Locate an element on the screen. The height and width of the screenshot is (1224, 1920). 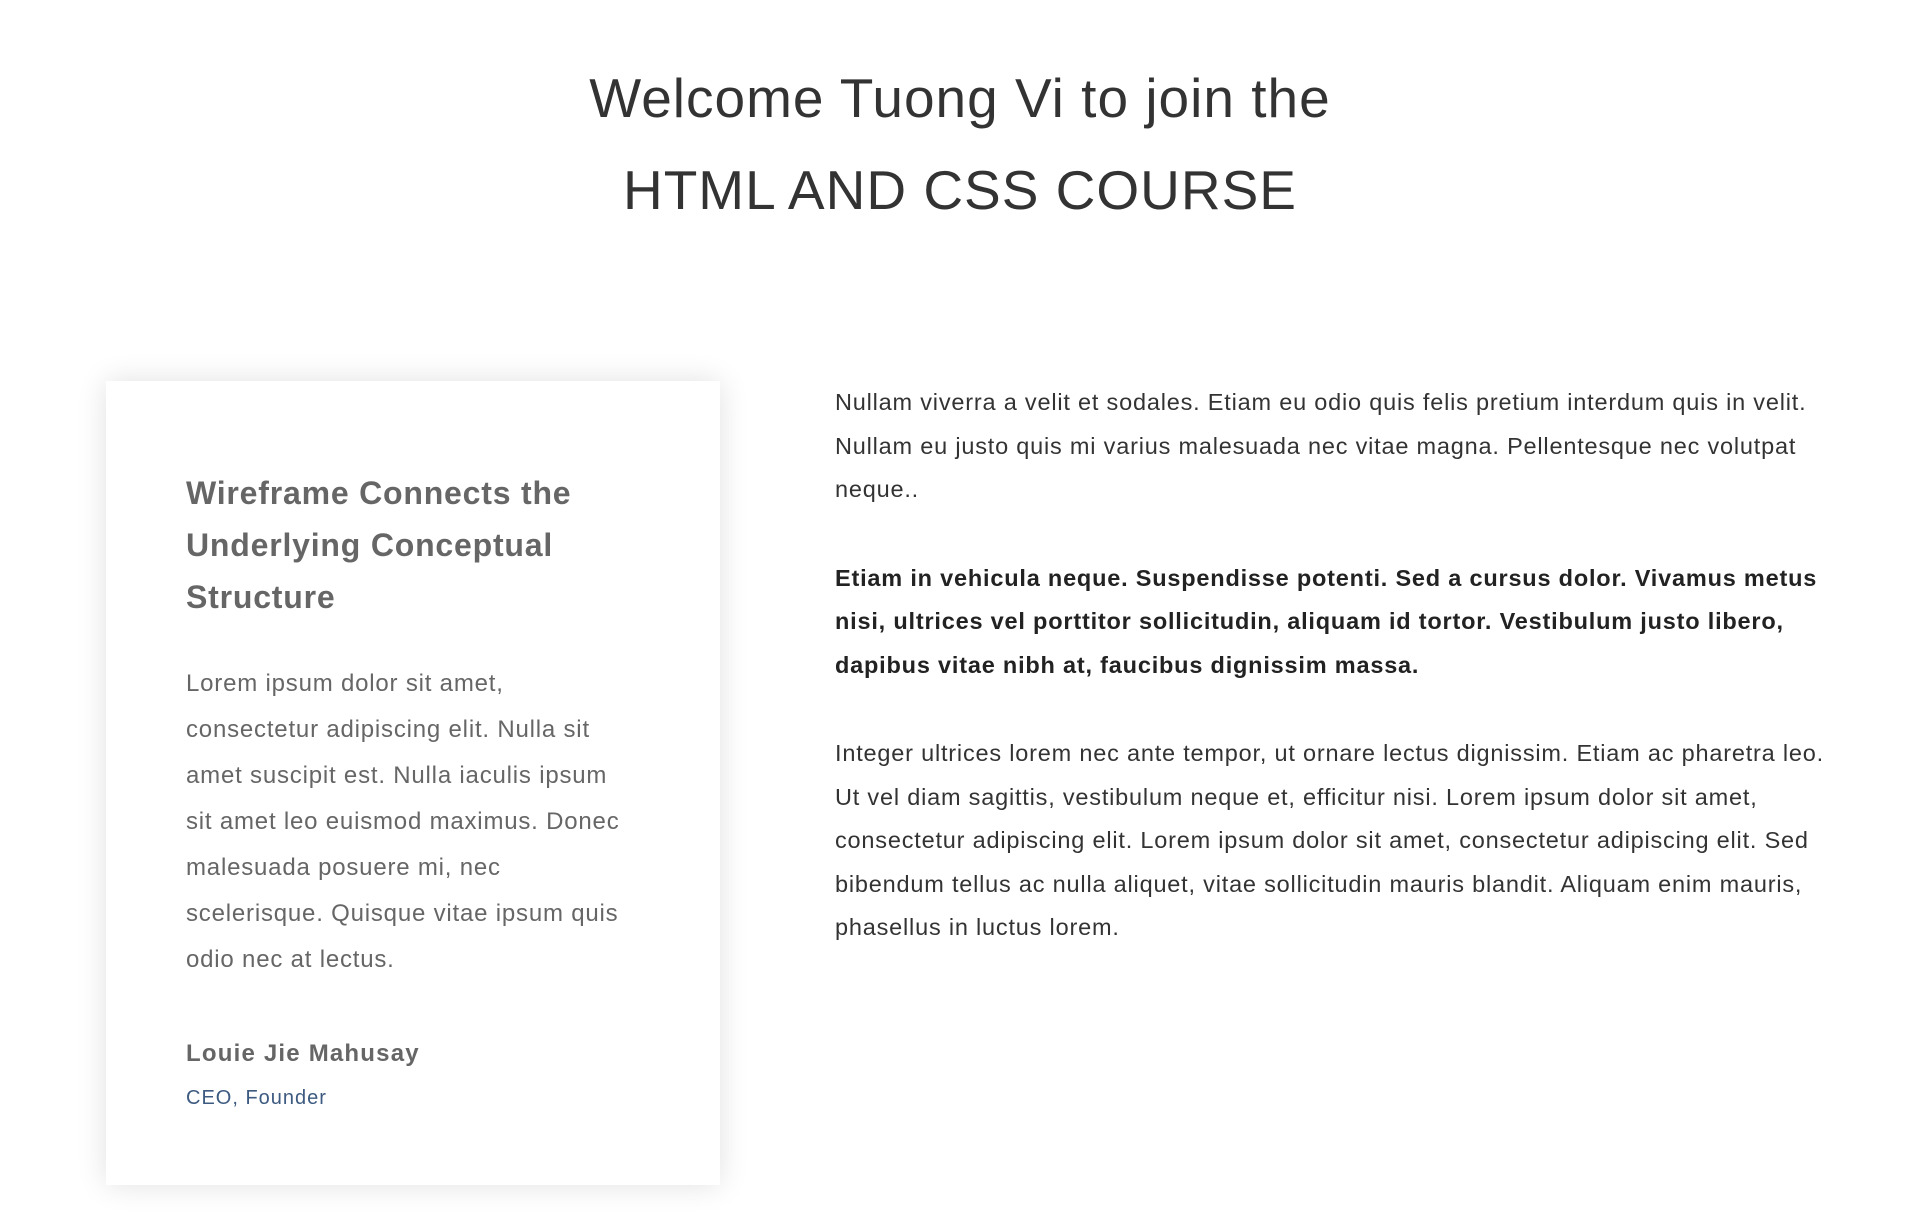
card-author-name: Louie Jie Mahusay is located at coordinates (303, 1053).